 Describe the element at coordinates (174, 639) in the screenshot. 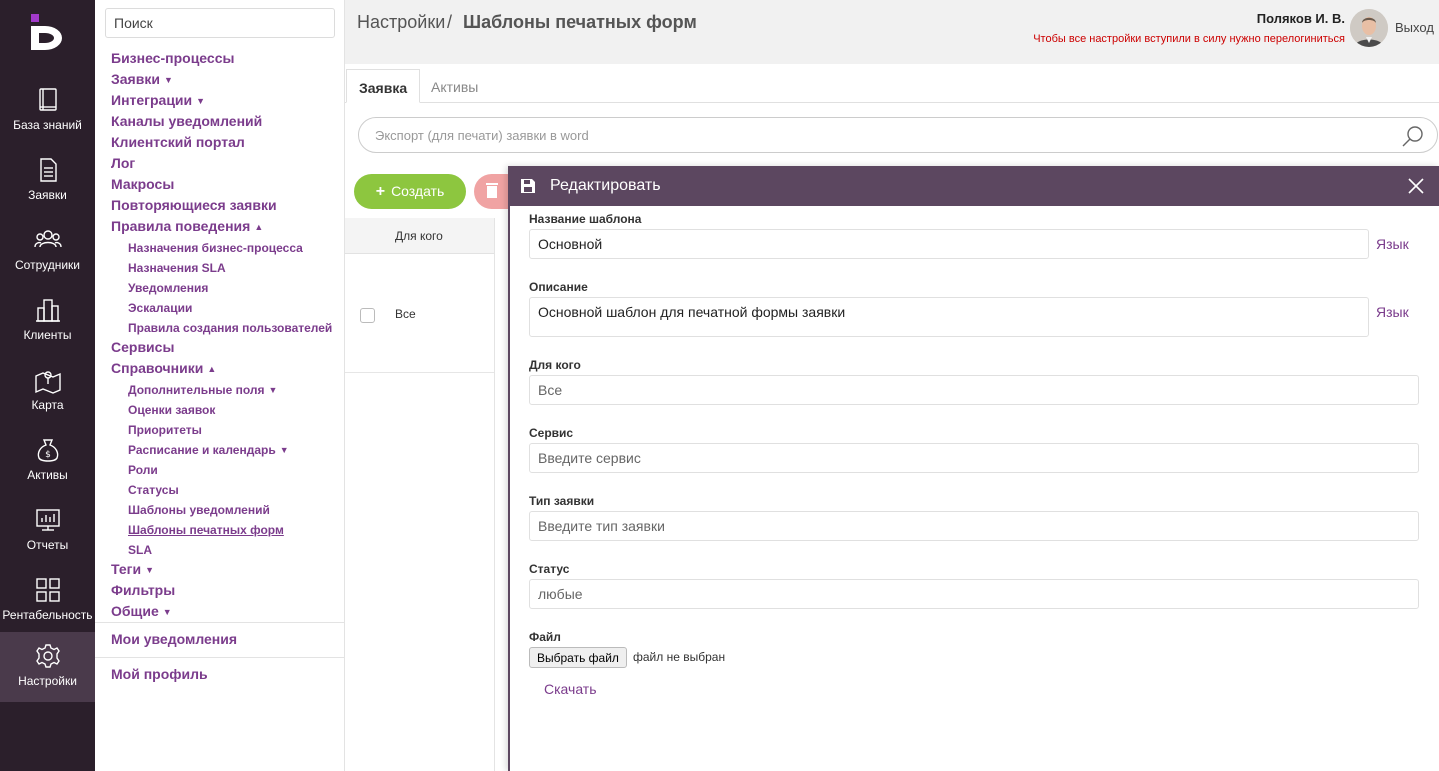

I see `menu-item-my-notifications: Мои уведомления` at that location.